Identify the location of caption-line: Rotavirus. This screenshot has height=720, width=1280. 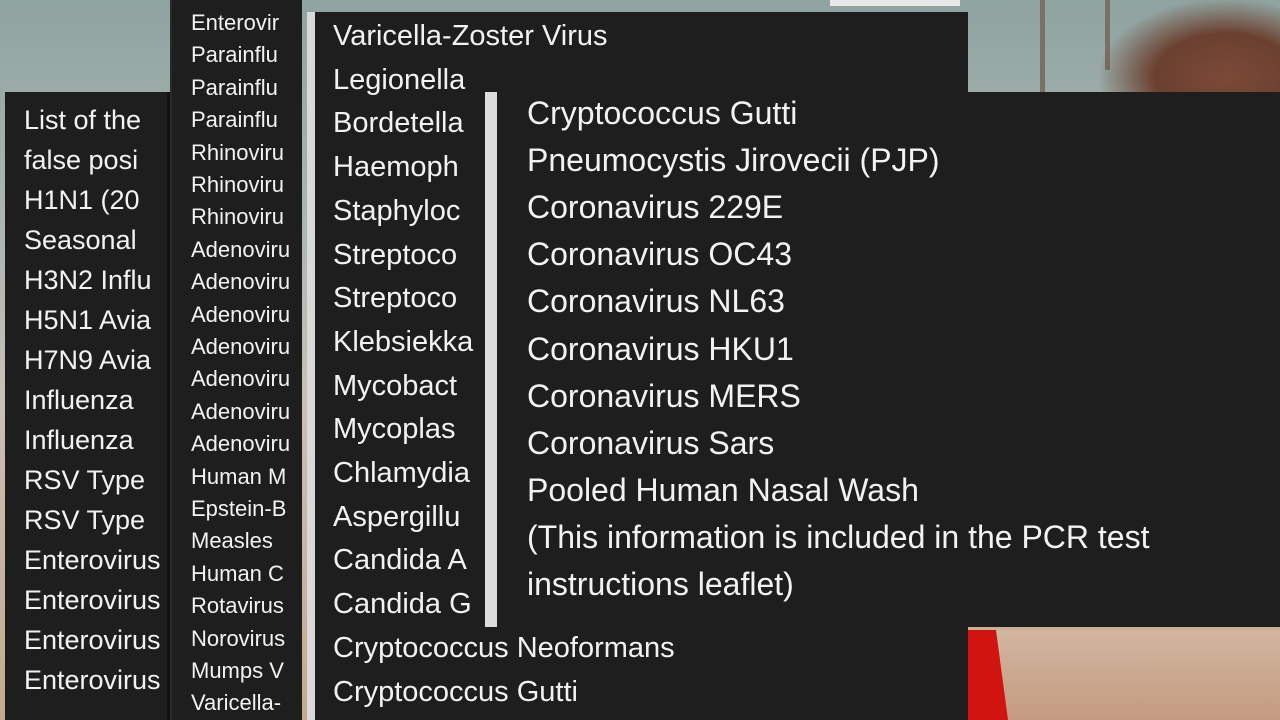
(237, 606).